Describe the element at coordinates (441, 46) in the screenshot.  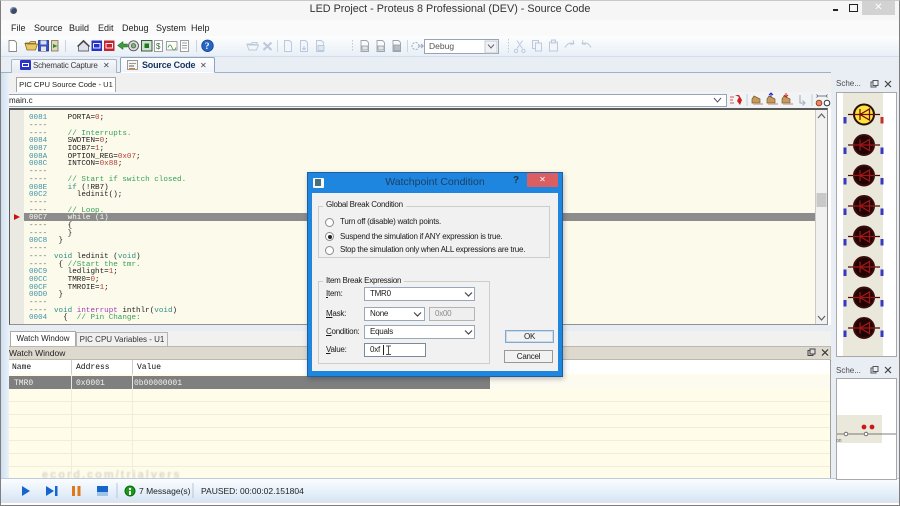
I see `svg-text: Debug` at that location.